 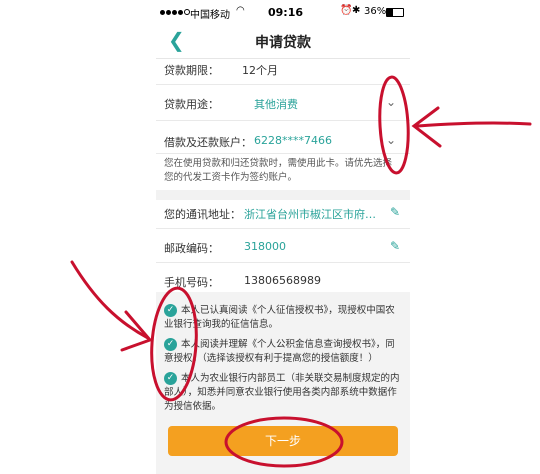 I want to click on annotation-arrow-line, so click(x=474, y=124).